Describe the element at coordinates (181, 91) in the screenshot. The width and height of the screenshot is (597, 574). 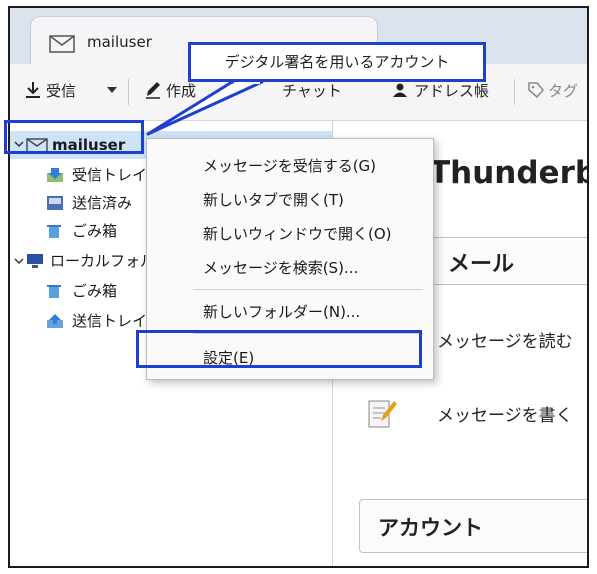
I see `write-label: 作成` at that location.